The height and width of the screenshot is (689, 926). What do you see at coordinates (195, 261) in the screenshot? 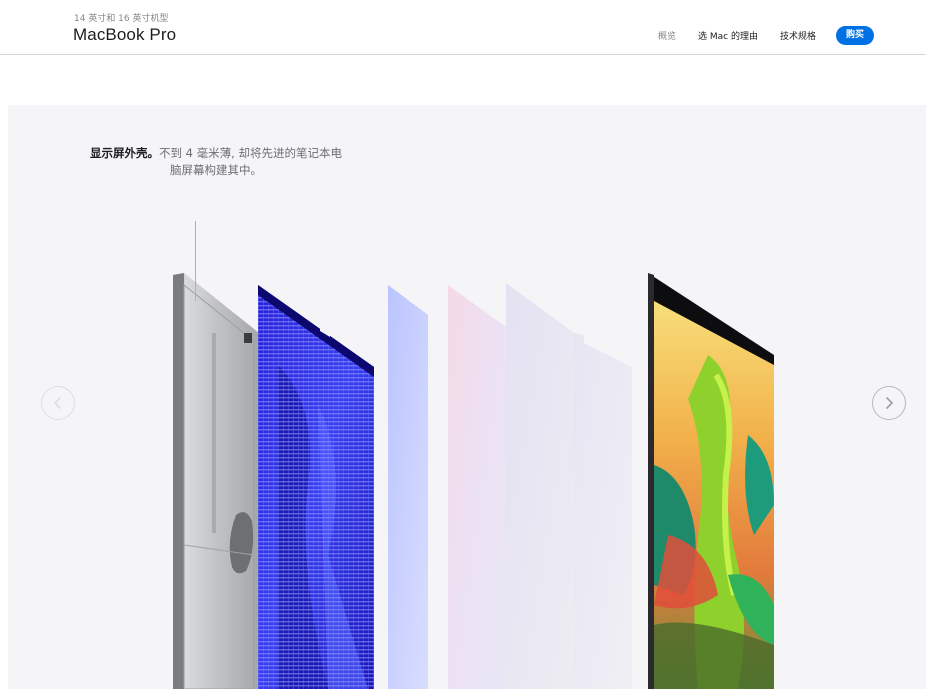
I see `caption-leader-line` at bounding box center [195, 261].